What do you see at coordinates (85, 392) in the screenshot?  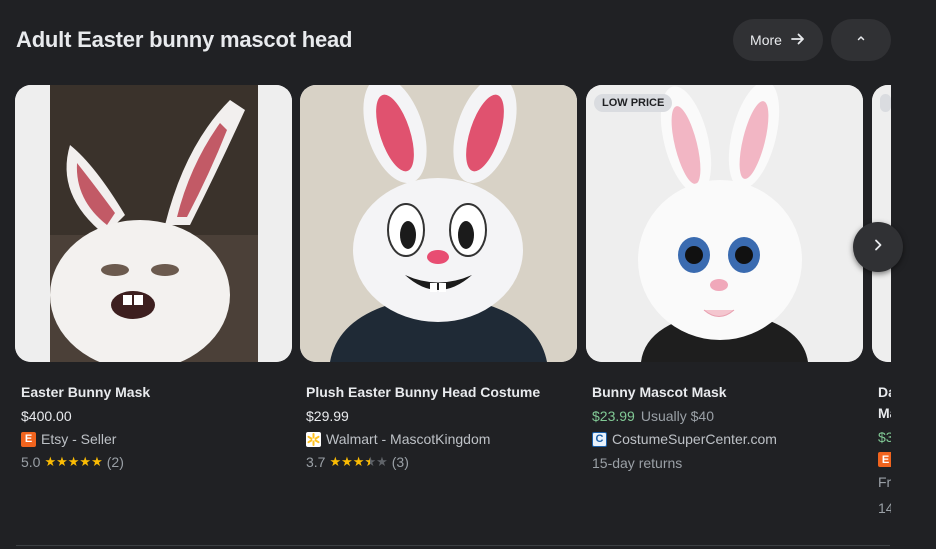 I see `product-title: Easter Bunny Mask` at bounding box center [85, 392].